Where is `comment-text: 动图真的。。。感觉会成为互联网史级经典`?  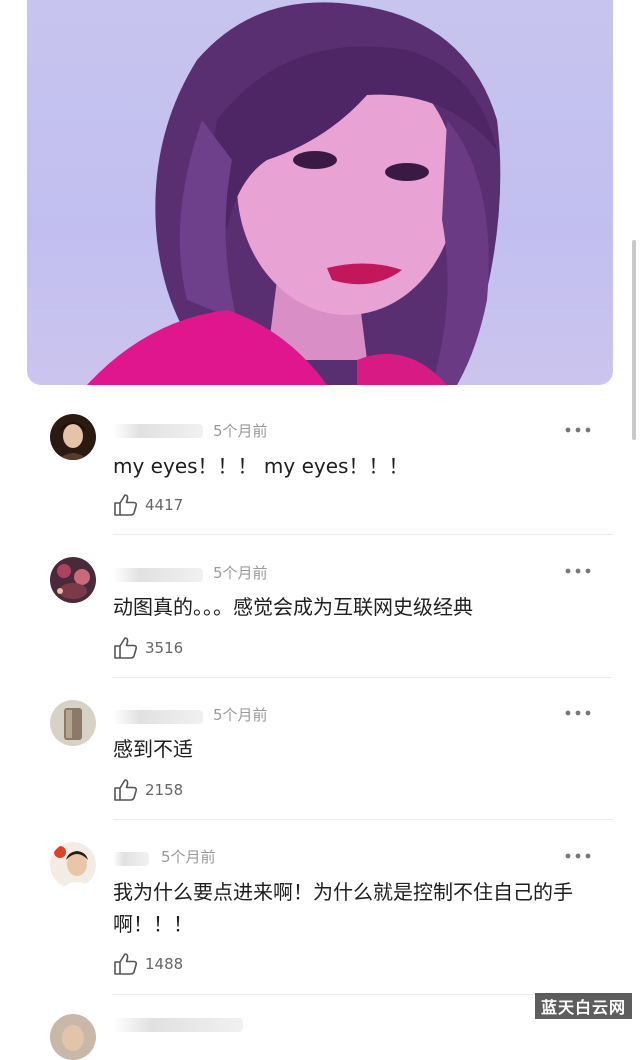 comment-text: 动图真的。。。感觉会成为互联网史级经典 is located at coordinates (293, 607).